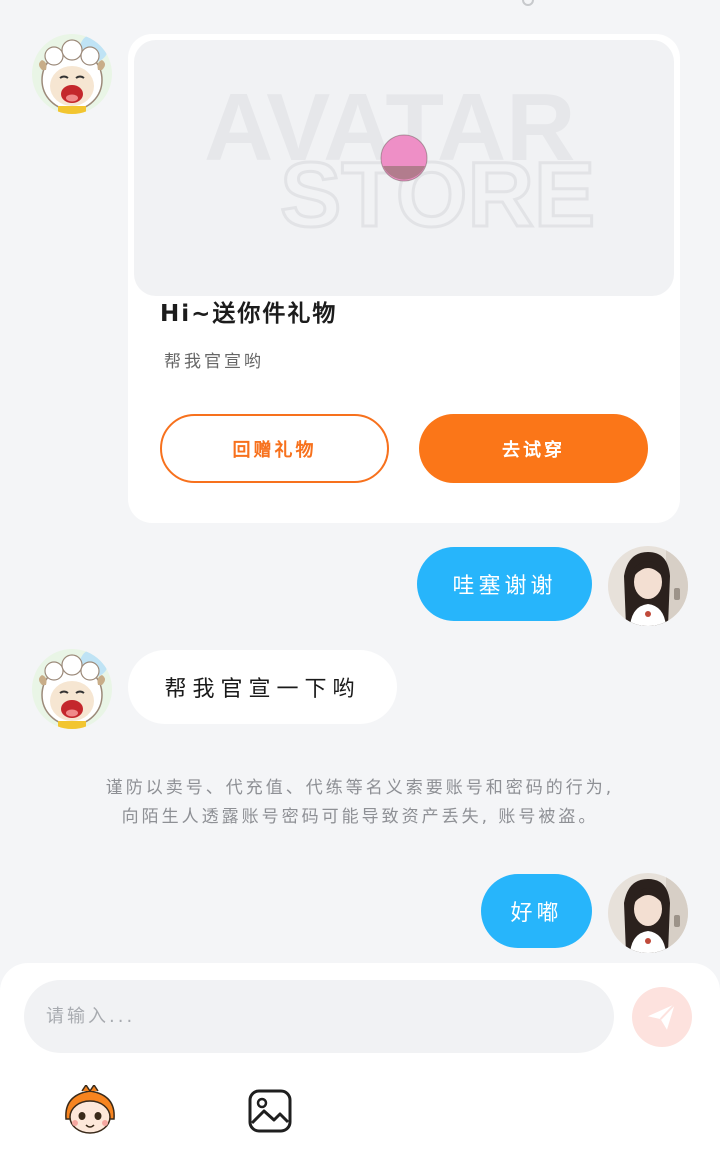 The width and height of the screenshot is (720, 1171). What do you see at coordinates (360, 817) in the screenshot?
I see `security-notice-line2: 向陌生人透露账号密码可能导致资产丢失, 账号被盗。` at bounding box center [360, 817].